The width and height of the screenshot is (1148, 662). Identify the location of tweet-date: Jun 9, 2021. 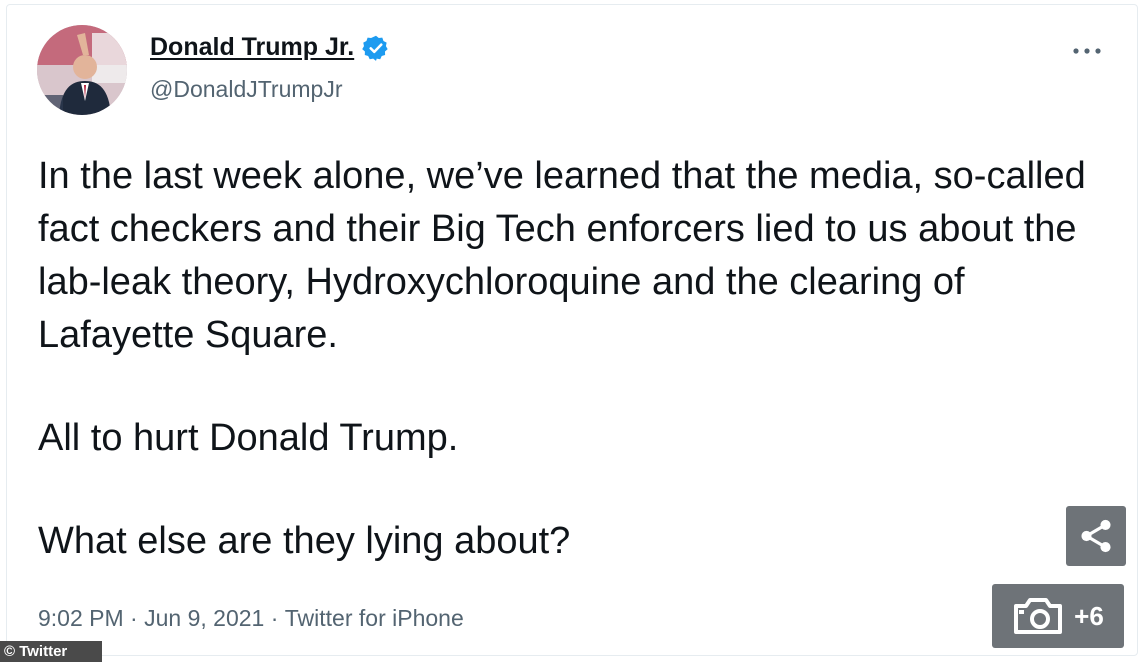
(204, 618).